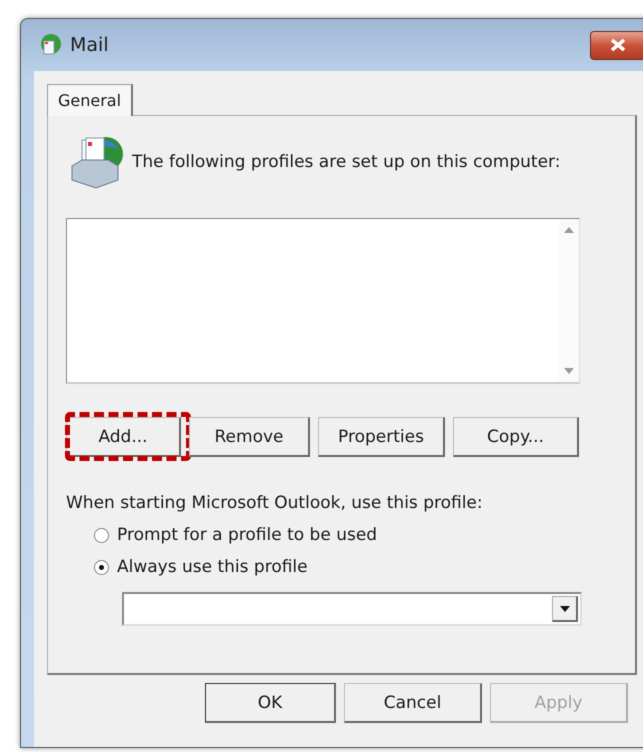  What do you see at coordinates (381, 437) in the screenshot?
I see `profile-button: Properties` at bounding box center [381, 437].